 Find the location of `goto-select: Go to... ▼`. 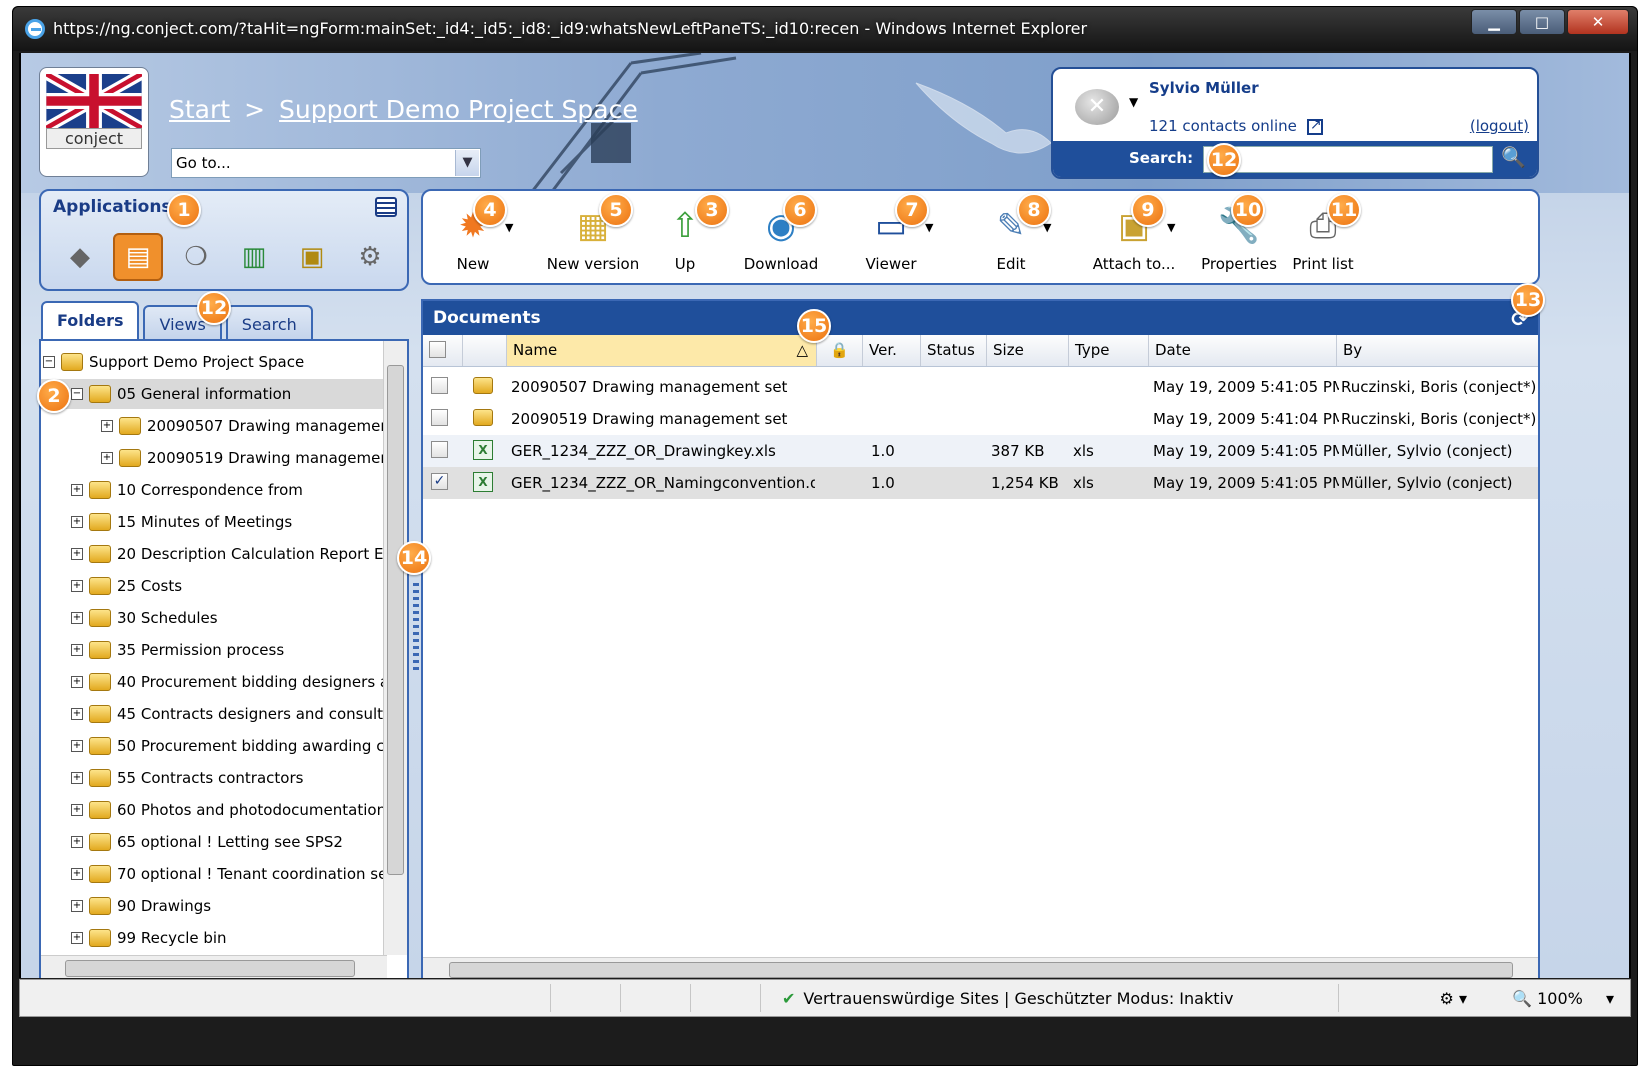

goto-select: Go to... ▼ is located at coordinates (326, 163).